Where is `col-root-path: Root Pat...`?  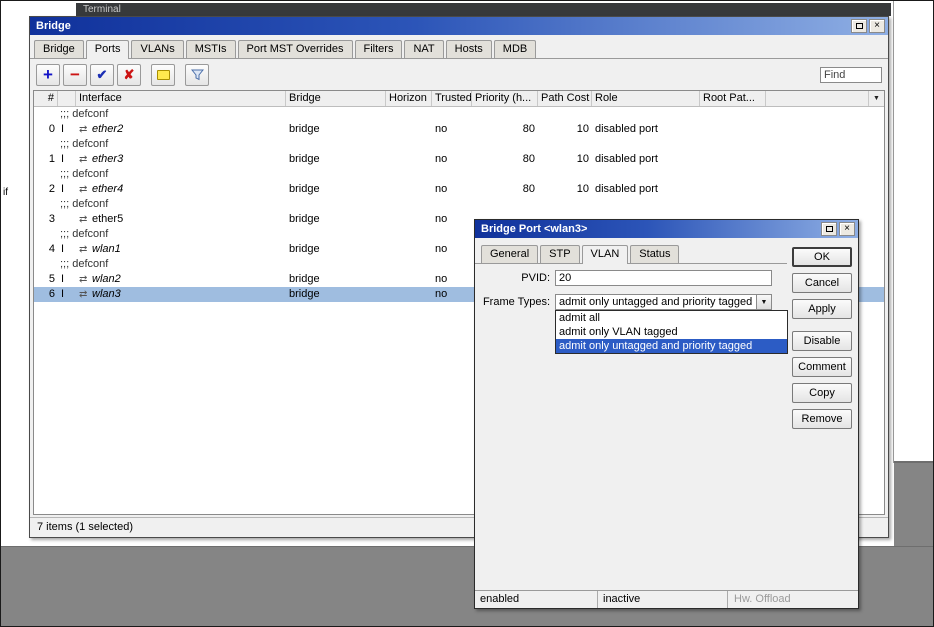 col-root-path: Root Pat... is located at coordinates (733, 98).